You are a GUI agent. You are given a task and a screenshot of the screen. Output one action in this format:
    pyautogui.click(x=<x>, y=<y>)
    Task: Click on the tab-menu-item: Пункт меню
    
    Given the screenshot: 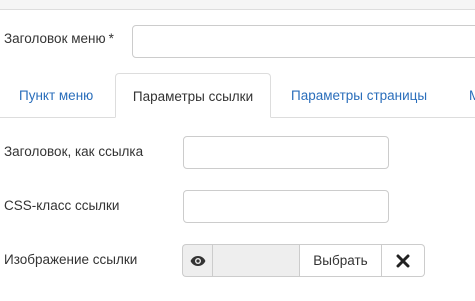 What is the action you would take?
    pyautogui.click(x=56, y=95)
    